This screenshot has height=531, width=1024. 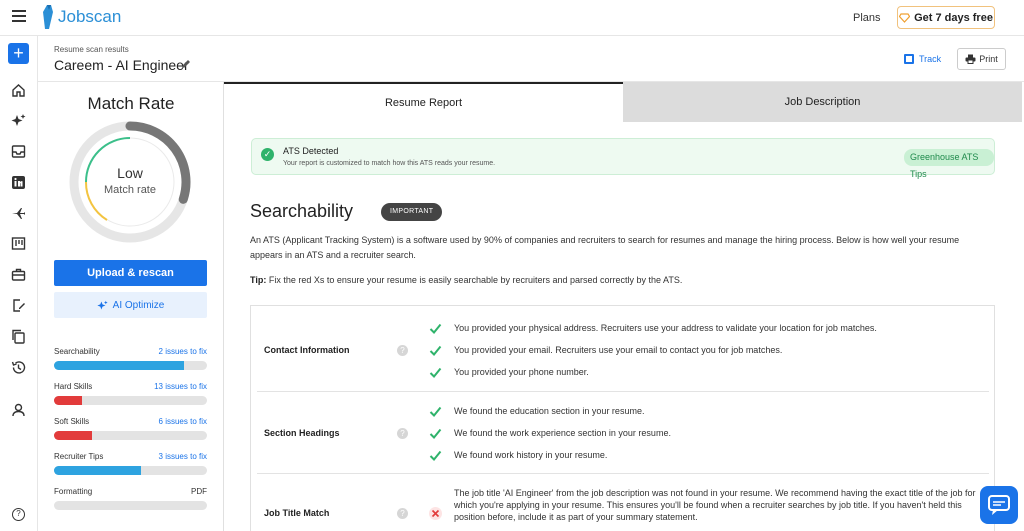 I want to click on check-label: Contact Information, so click(x=307, y=350).